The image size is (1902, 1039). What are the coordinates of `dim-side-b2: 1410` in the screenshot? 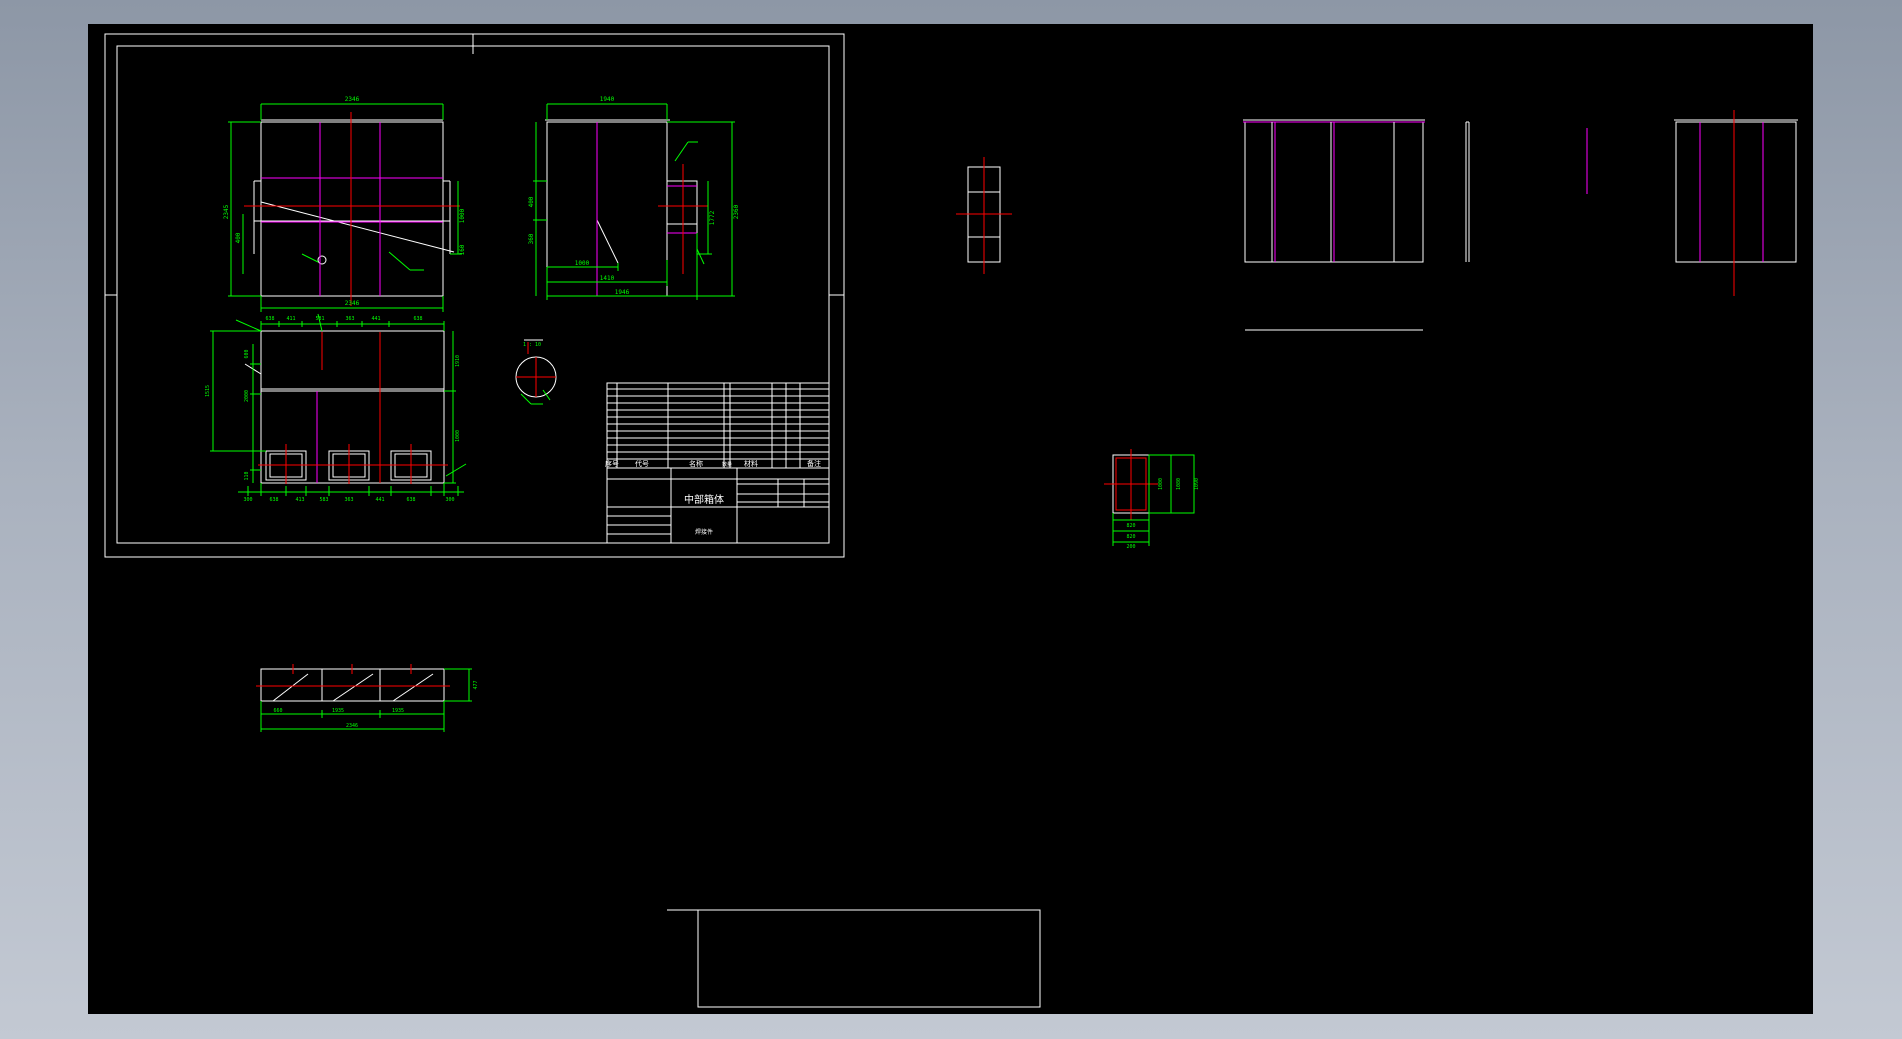 It's located at (607, 278).